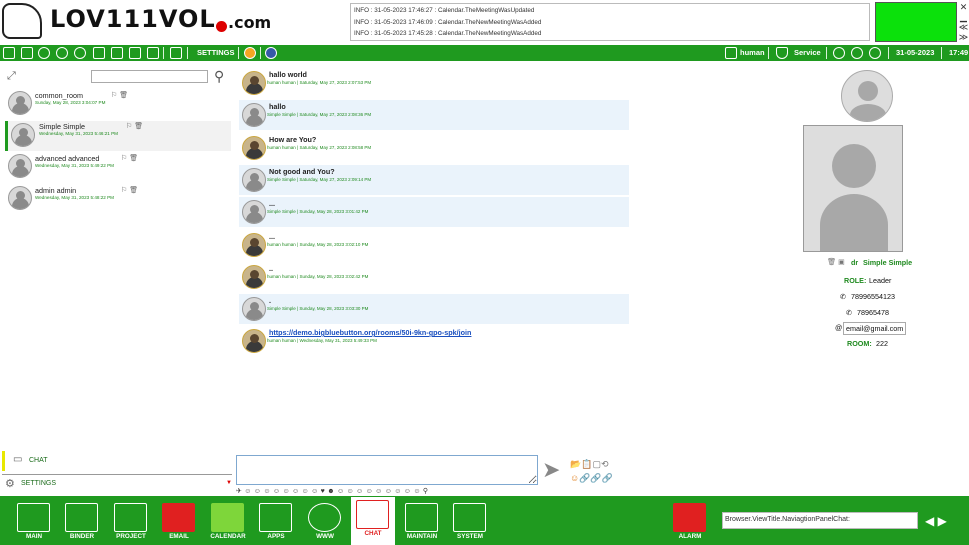  I want to click on arrow-right-icon: ▶, so click(942, 521).